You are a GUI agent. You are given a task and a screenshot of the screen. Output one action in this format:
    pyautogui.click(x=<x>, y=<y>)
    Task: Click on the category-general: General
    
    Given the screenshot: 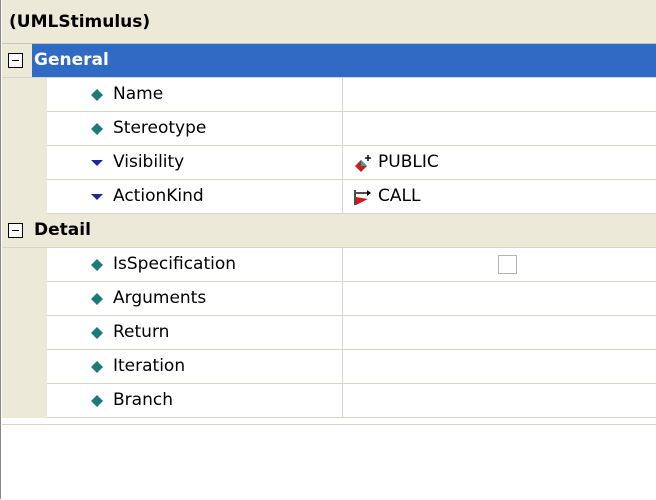 What is the action you would take?
    pyautogui.click(x=329, y=61)
    